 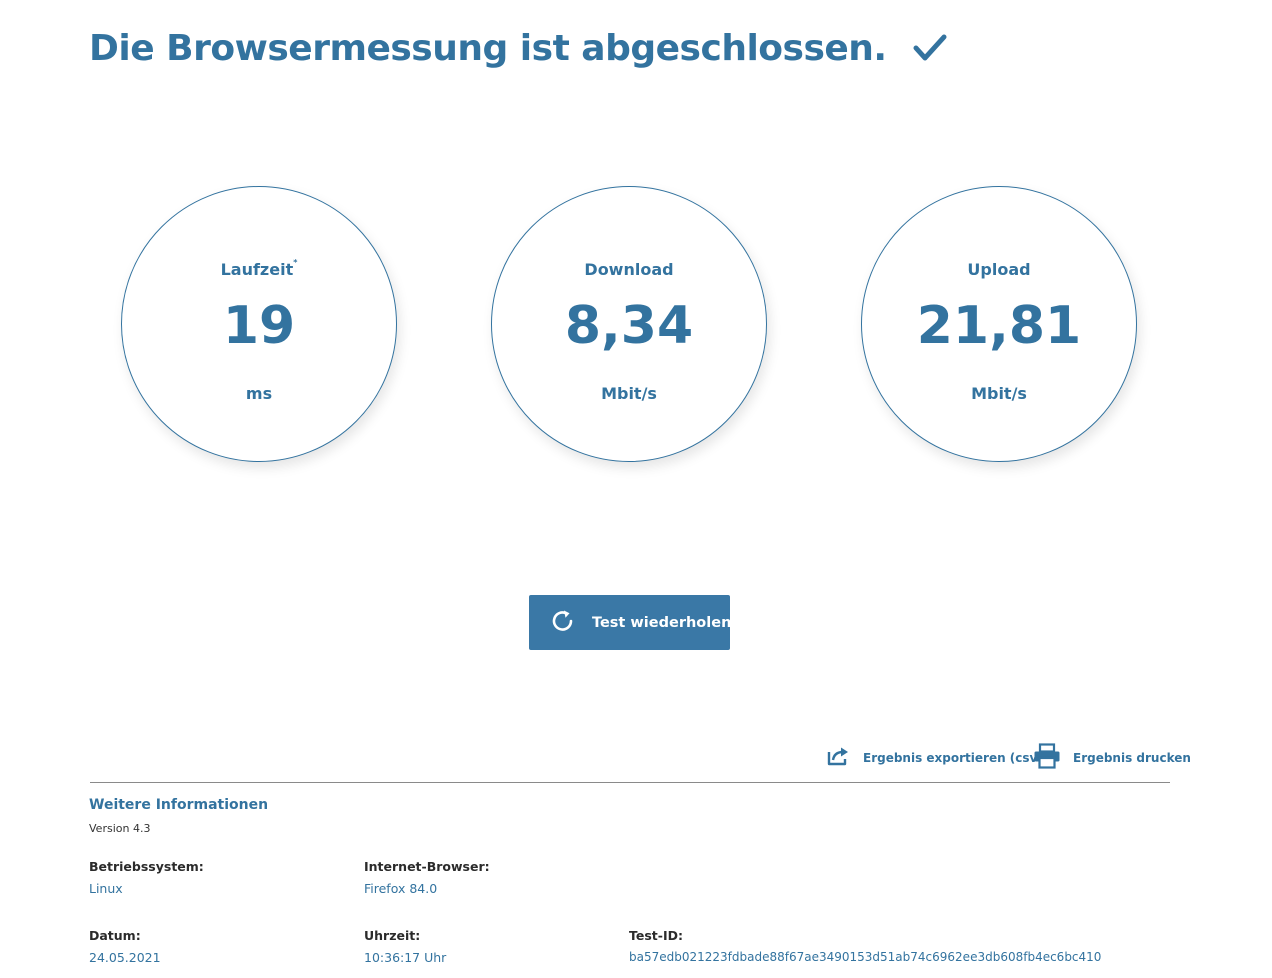 I want to click on latency-unit: ms, so click(x=259, y=393).